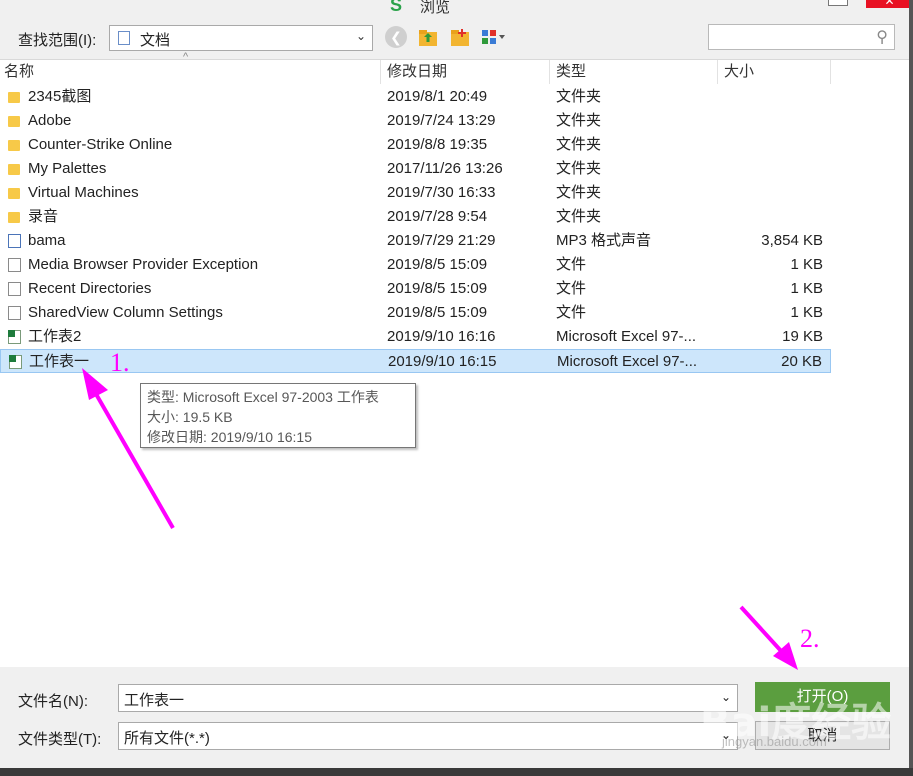 The height and width of the screenshot is (776, 913). What do you see at coordinates (428, 698) in the screenshot?
I see `filename-input: 工作表一 ⌄` at bounding box center [428, 698].